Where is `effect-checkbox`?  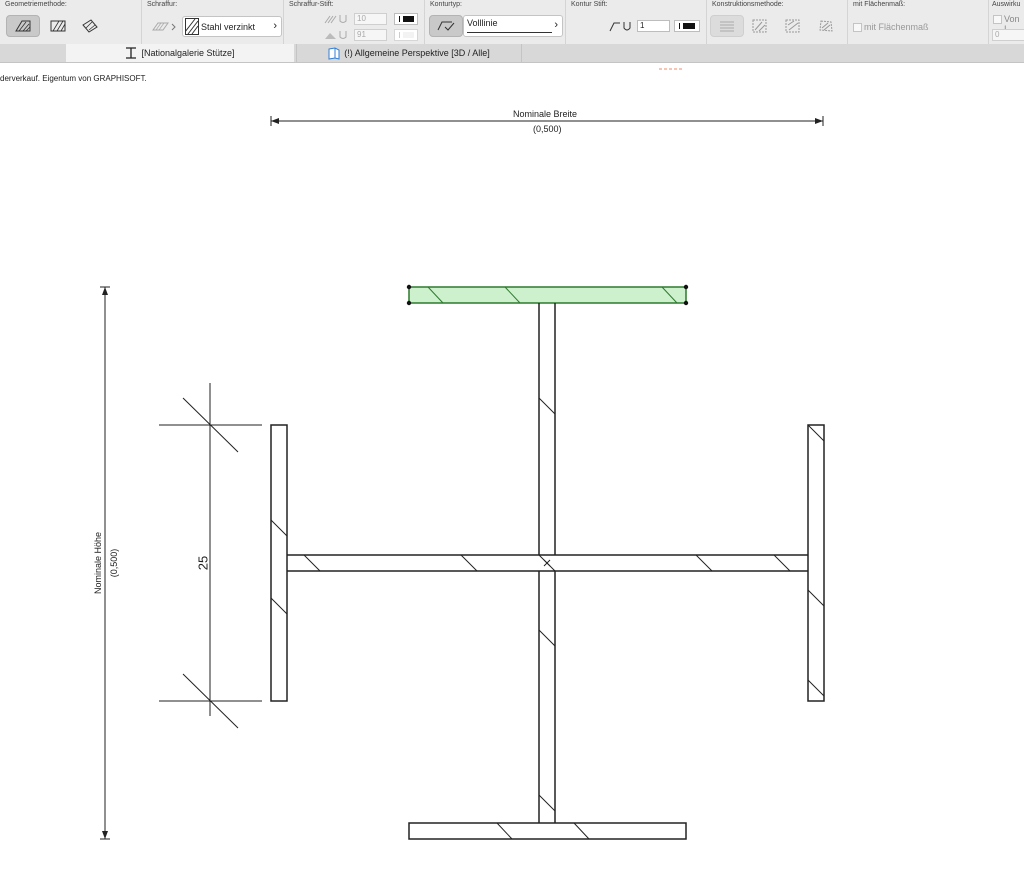 effect-checkbox is located at coordinates (997, 19).